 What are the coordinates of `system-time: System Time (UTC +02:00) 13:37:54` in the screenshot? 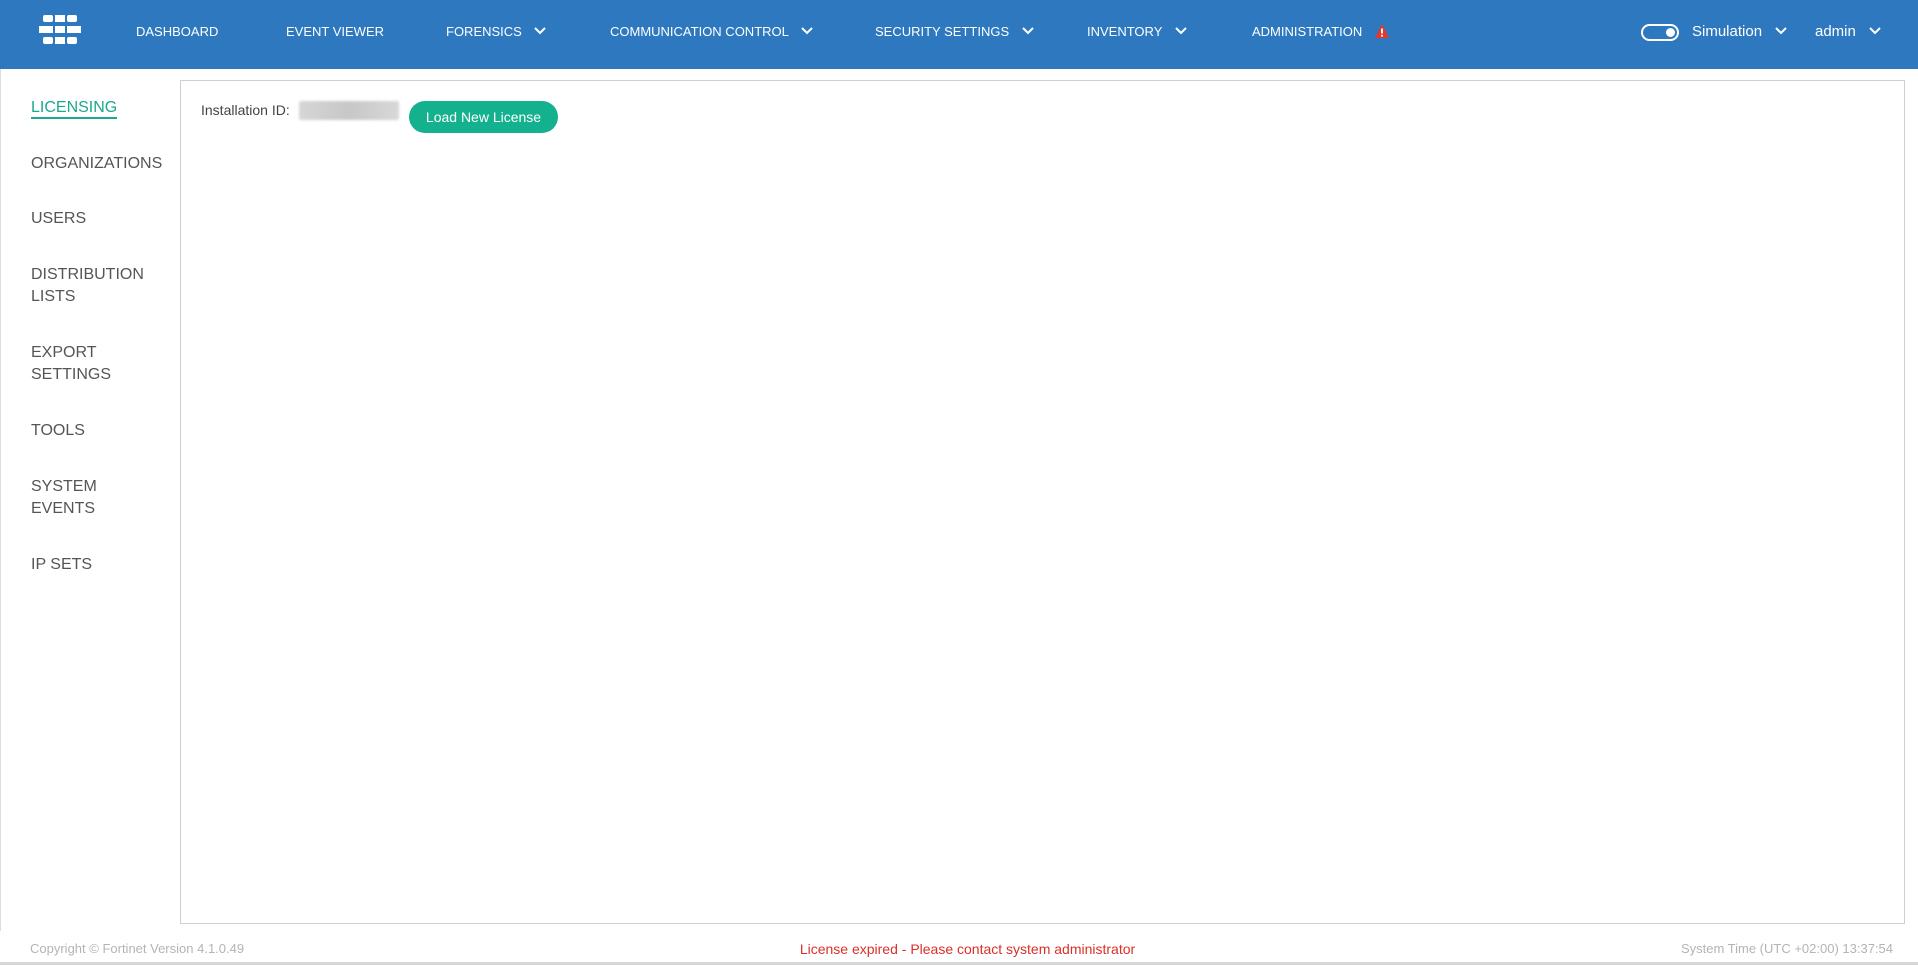 It's located at (1786, 948).